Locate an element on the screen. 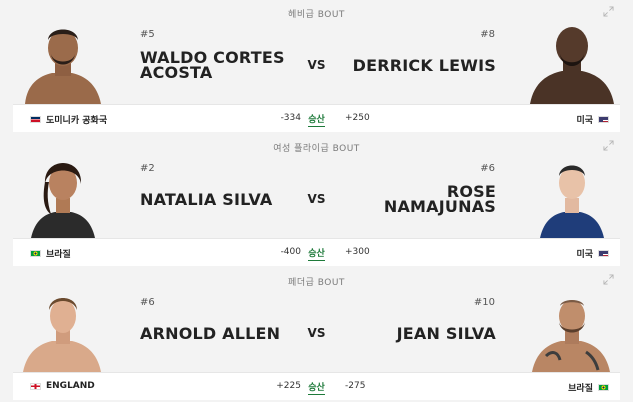  fight-info-bar: 브라질 -400 승산 +300 미국 is located at coordinates (316, 252).